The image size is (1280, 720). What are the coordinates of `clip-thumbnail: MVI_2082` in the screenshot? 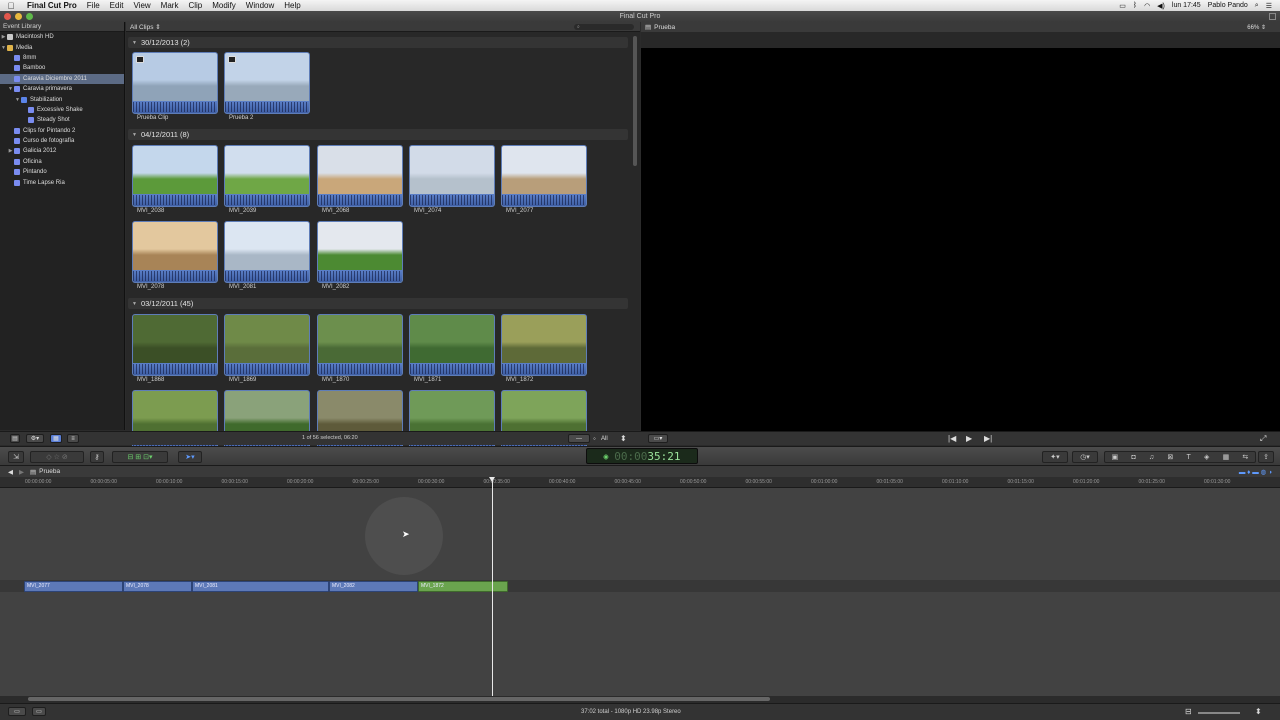 It's located at (360, 255).